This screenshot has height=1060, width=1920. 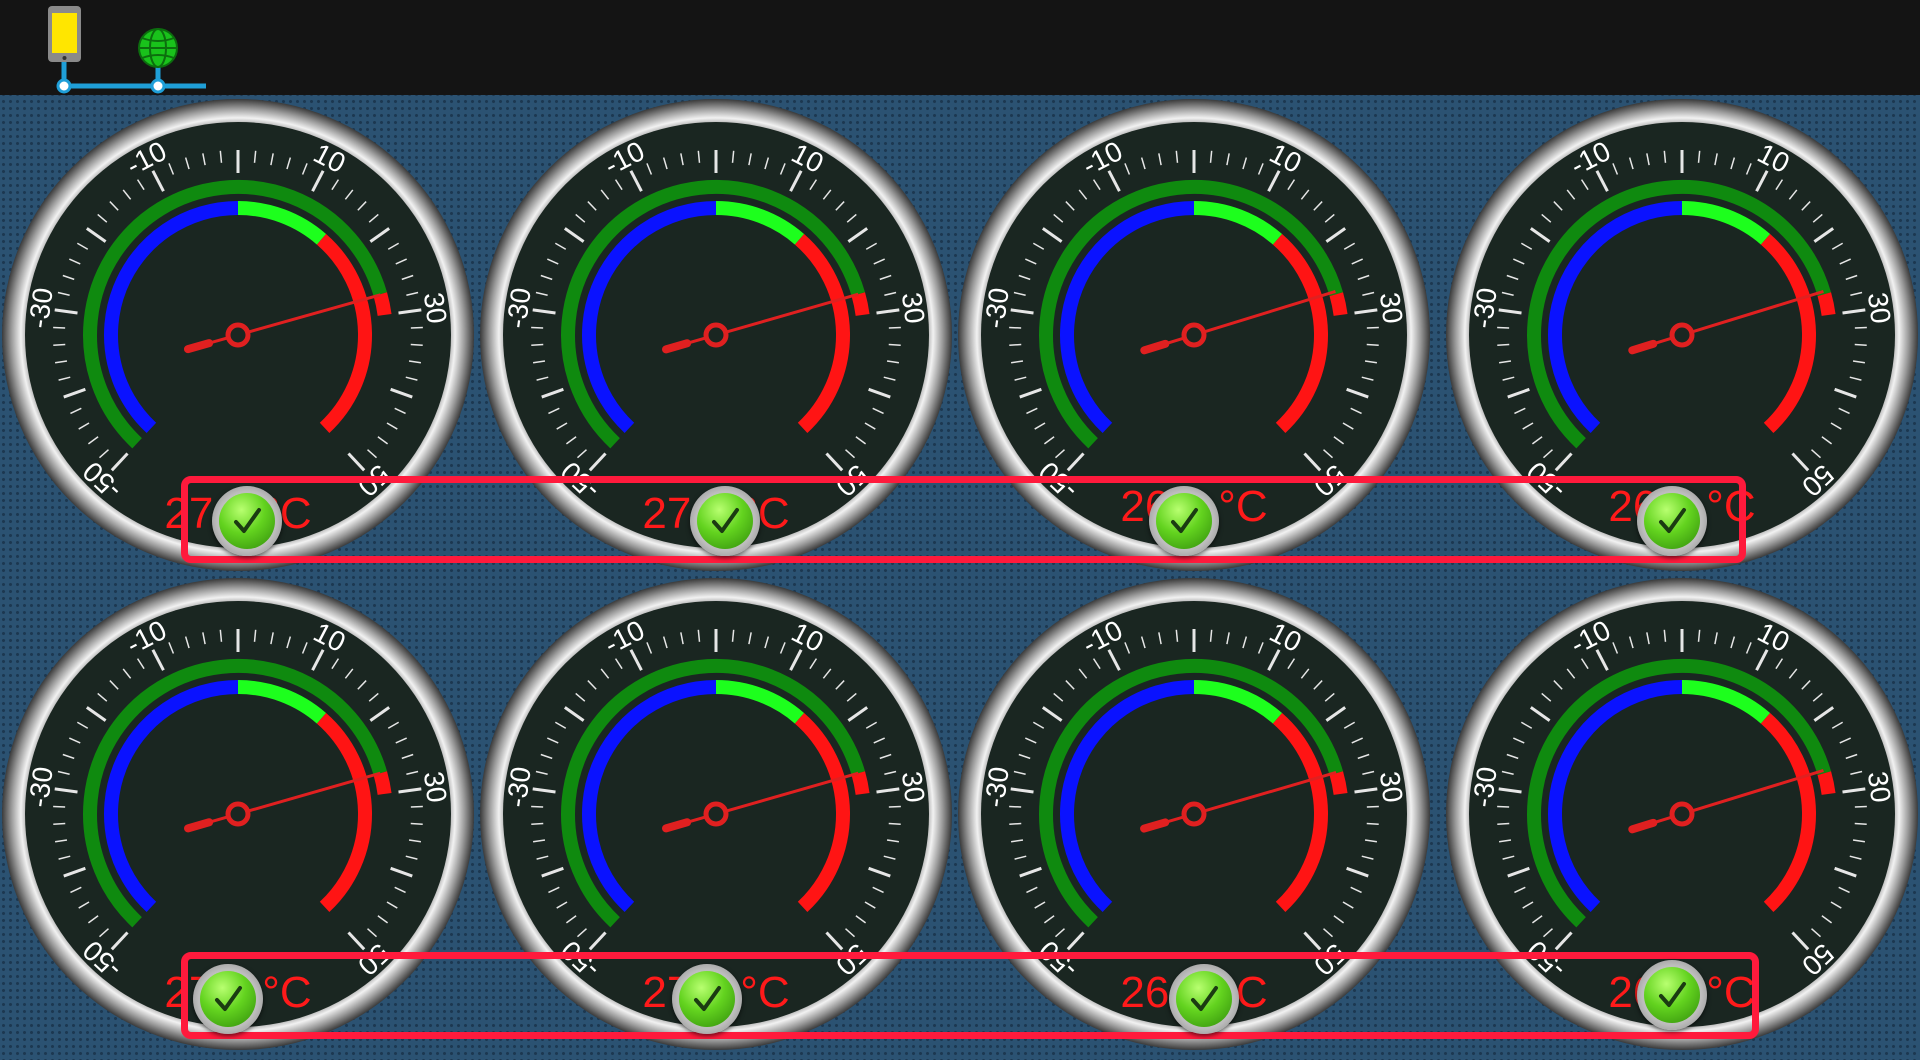 I want to click on globe-icon, so click(x=158, y=48).